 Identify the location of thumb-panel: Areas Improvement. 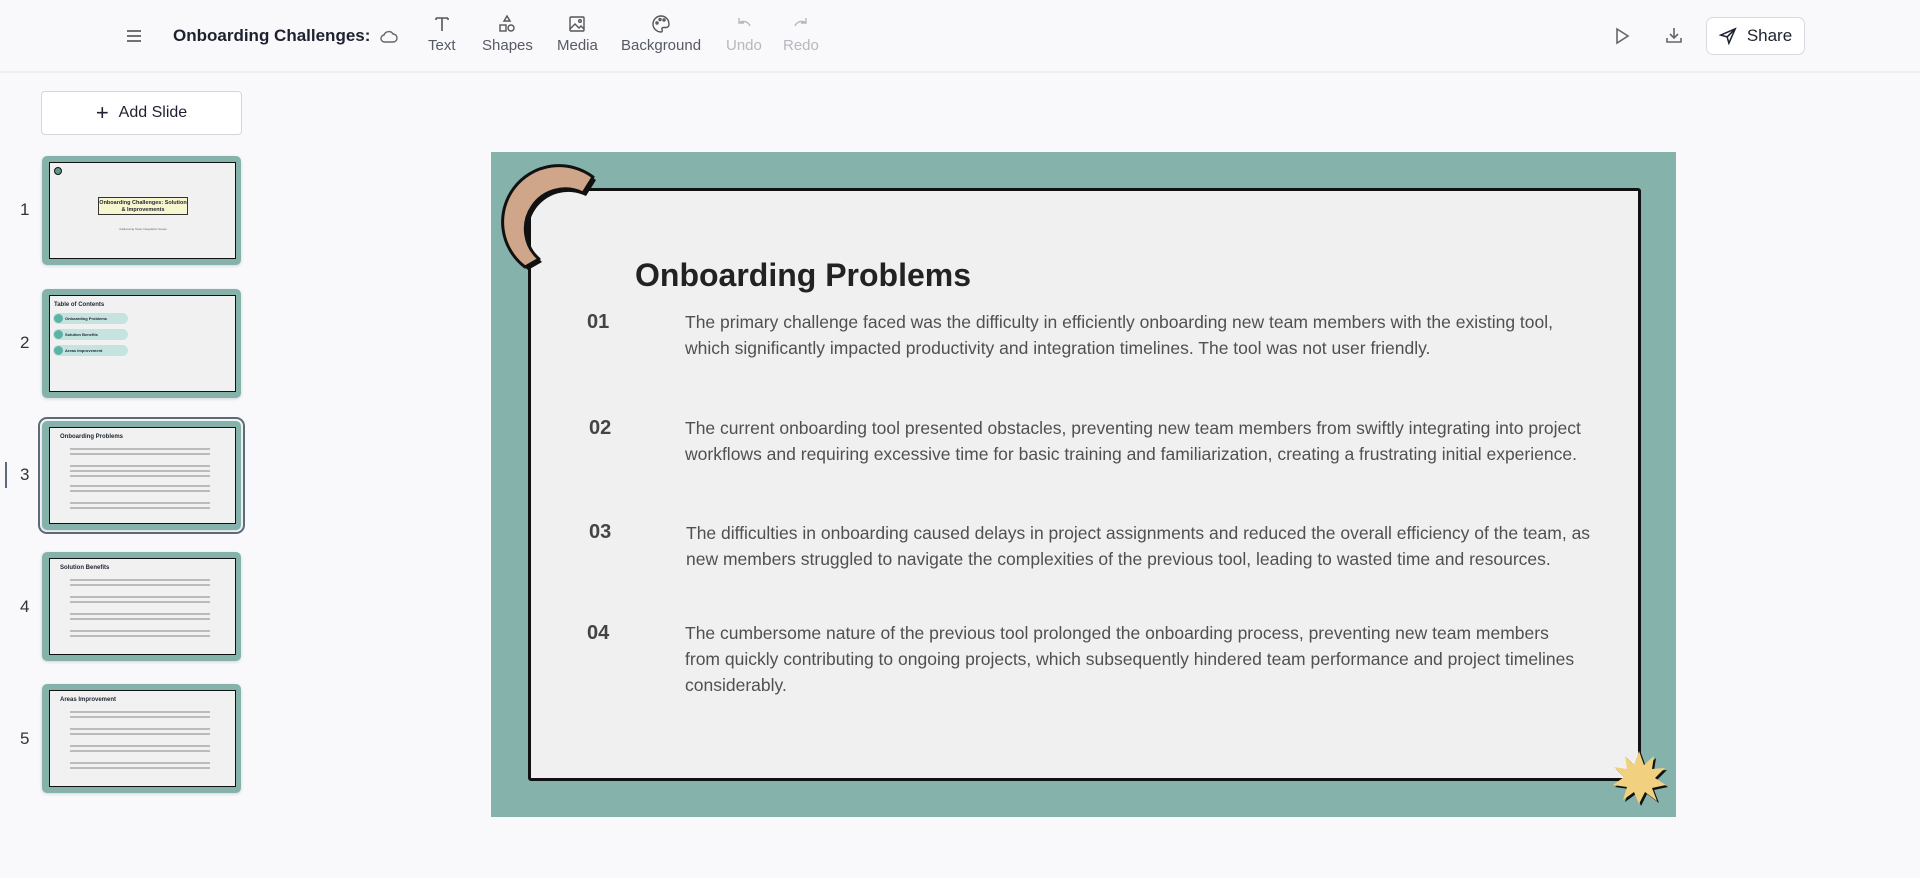
(142, 738).